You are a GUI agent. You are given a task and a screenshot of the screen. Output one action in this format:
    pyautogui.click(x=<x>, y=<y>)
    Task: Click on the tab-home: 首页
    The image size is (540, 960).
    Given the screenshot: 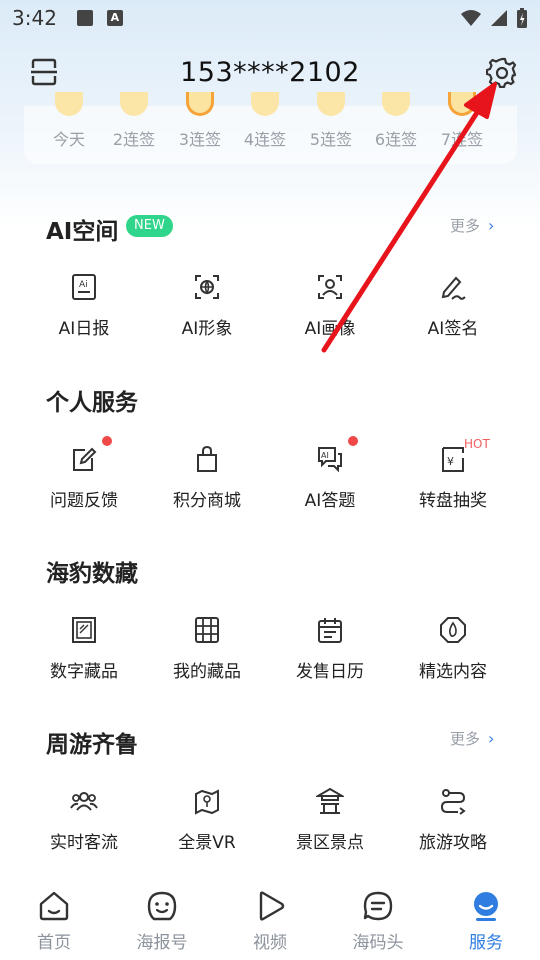 What is the action you would take?
    pyautogui.click(x=54, y=918)
    